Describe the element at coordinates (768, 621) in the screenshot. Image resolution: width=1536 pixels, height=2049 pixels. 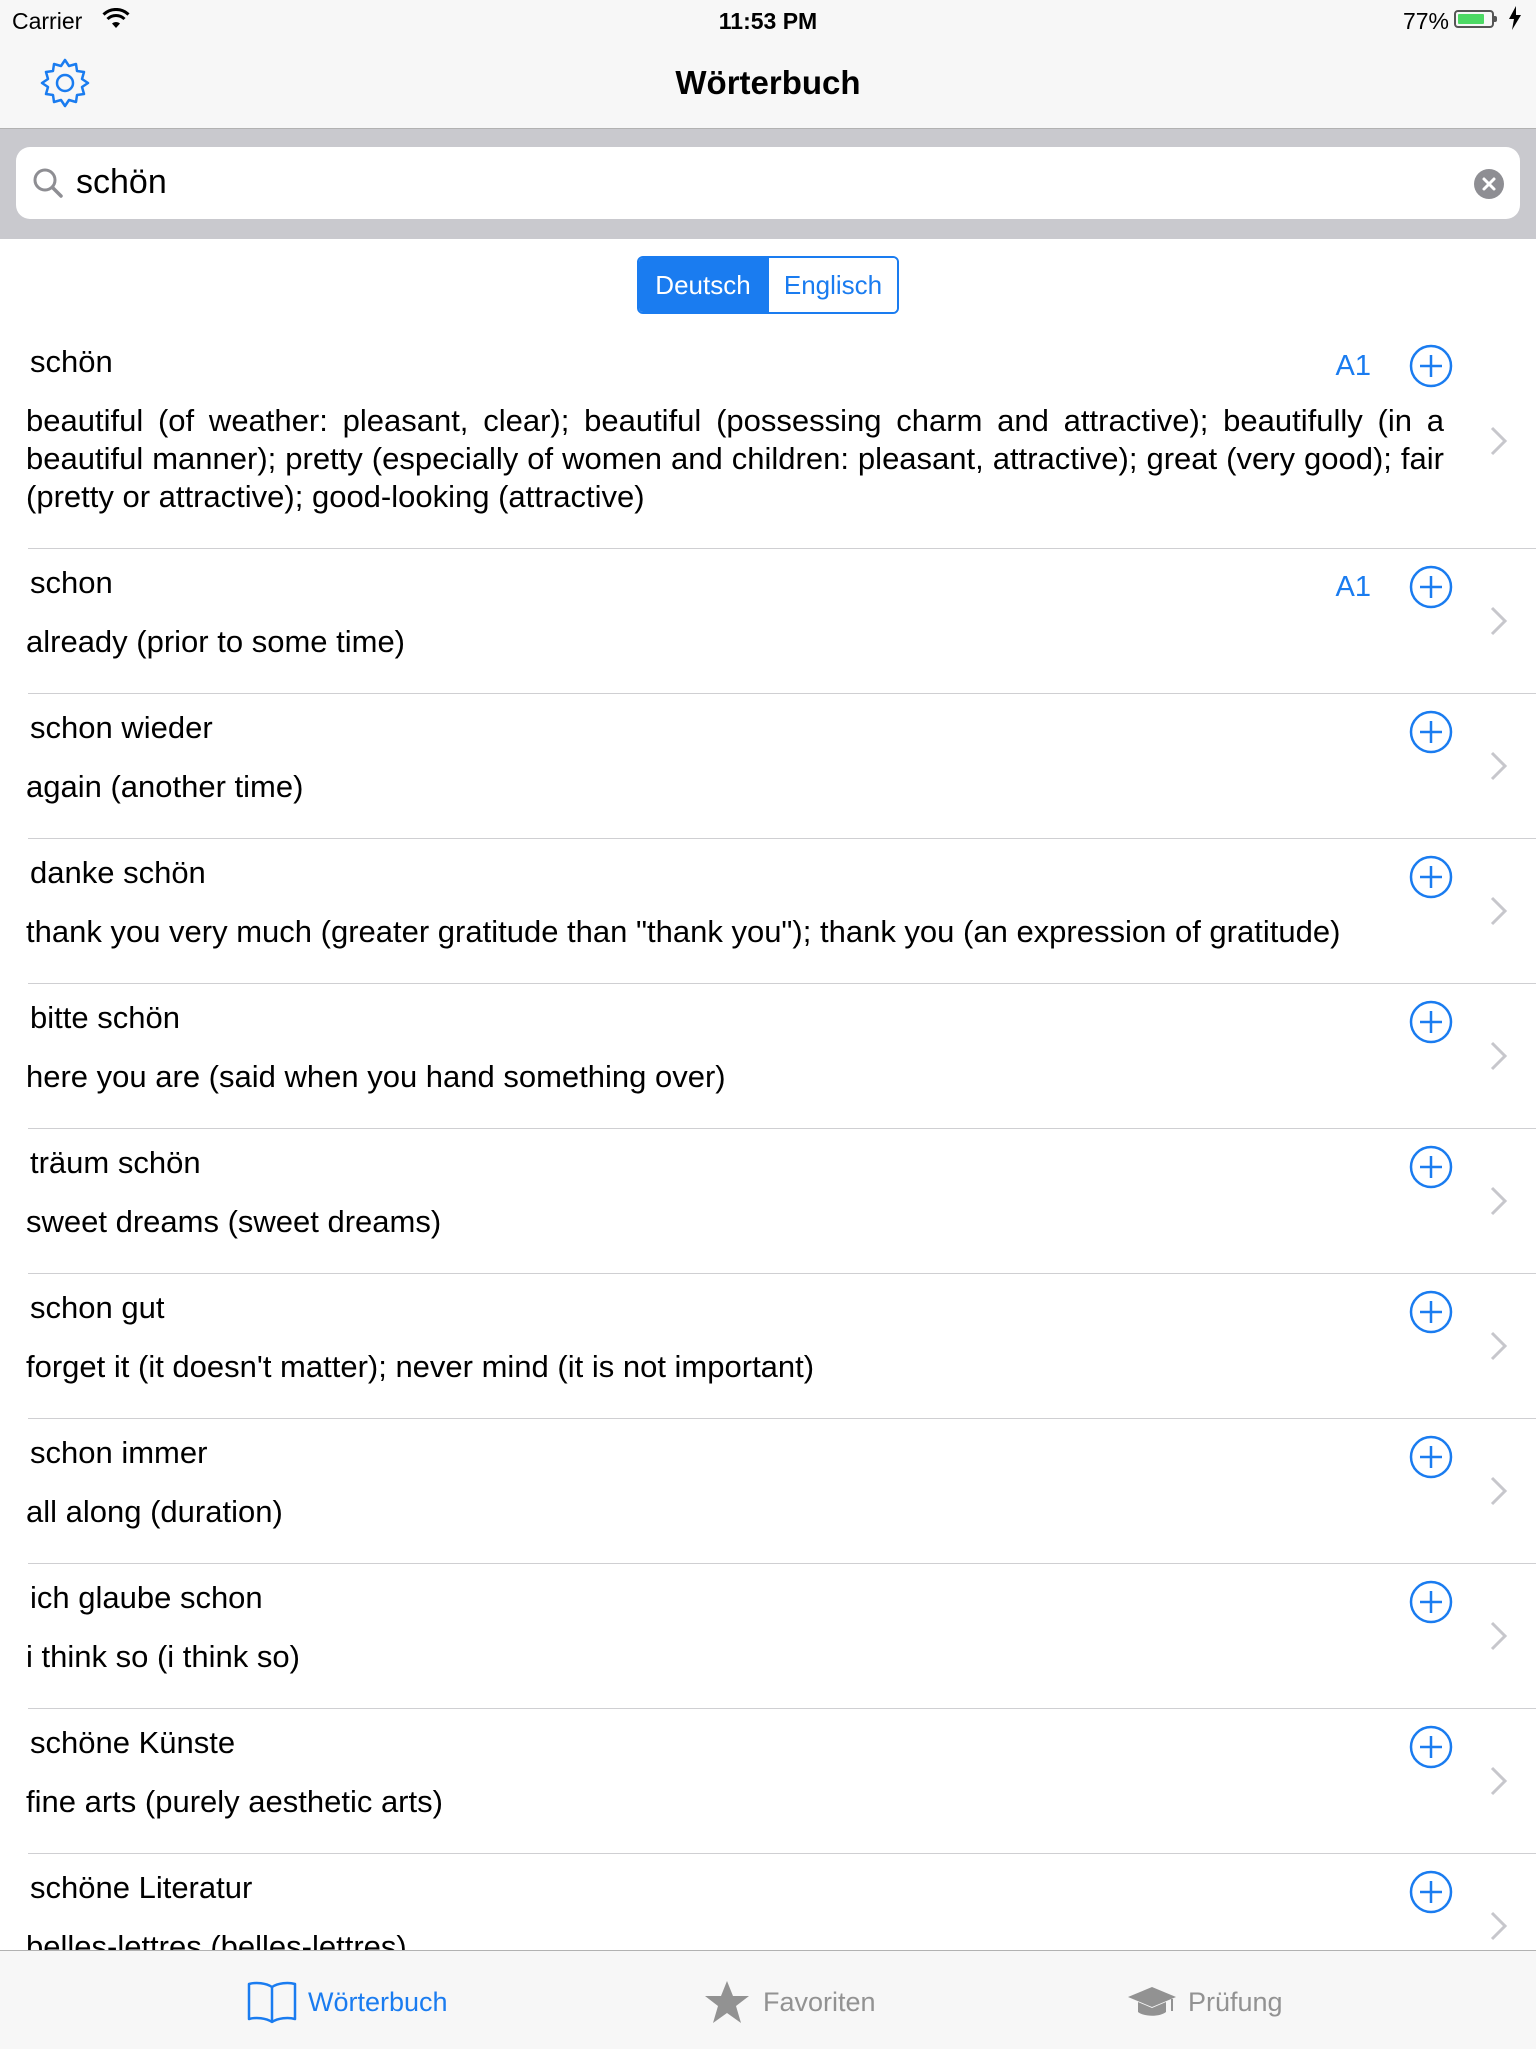
I see `list-item: schon A1 already (prior to some time)` at that location.